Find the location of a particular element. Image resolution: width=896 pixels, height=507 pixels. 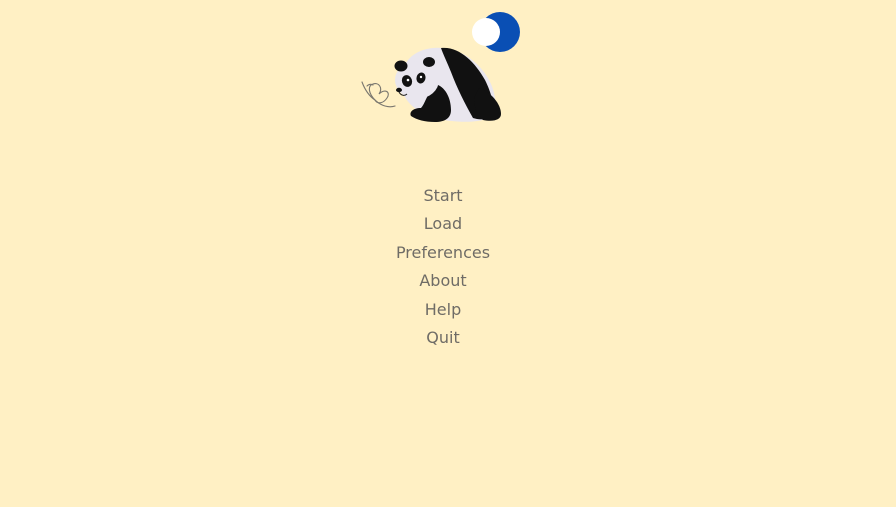

game-logo is located at coordinates (440, 67).